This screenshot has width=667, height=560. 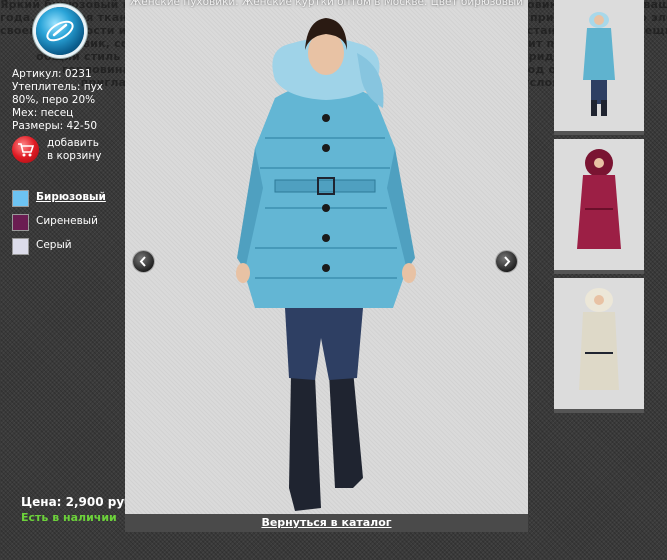 What do you see at coordinates (55, 126) in the screenshot?
I see `sizes-label: Размеры: 42-50` at bounding box center [55, 126].